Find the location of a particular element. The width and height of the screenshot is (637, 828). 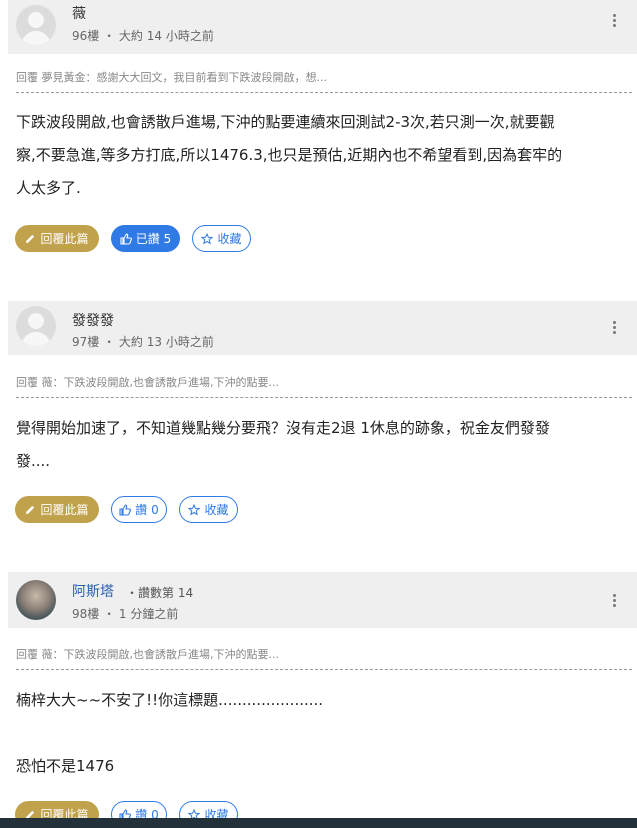

content-line: 覺得開始加速了，不知道幾點幾分要飛？沒有走2退 1休息的跡象，祝金友們發發 is located at coordinates (283, 428).